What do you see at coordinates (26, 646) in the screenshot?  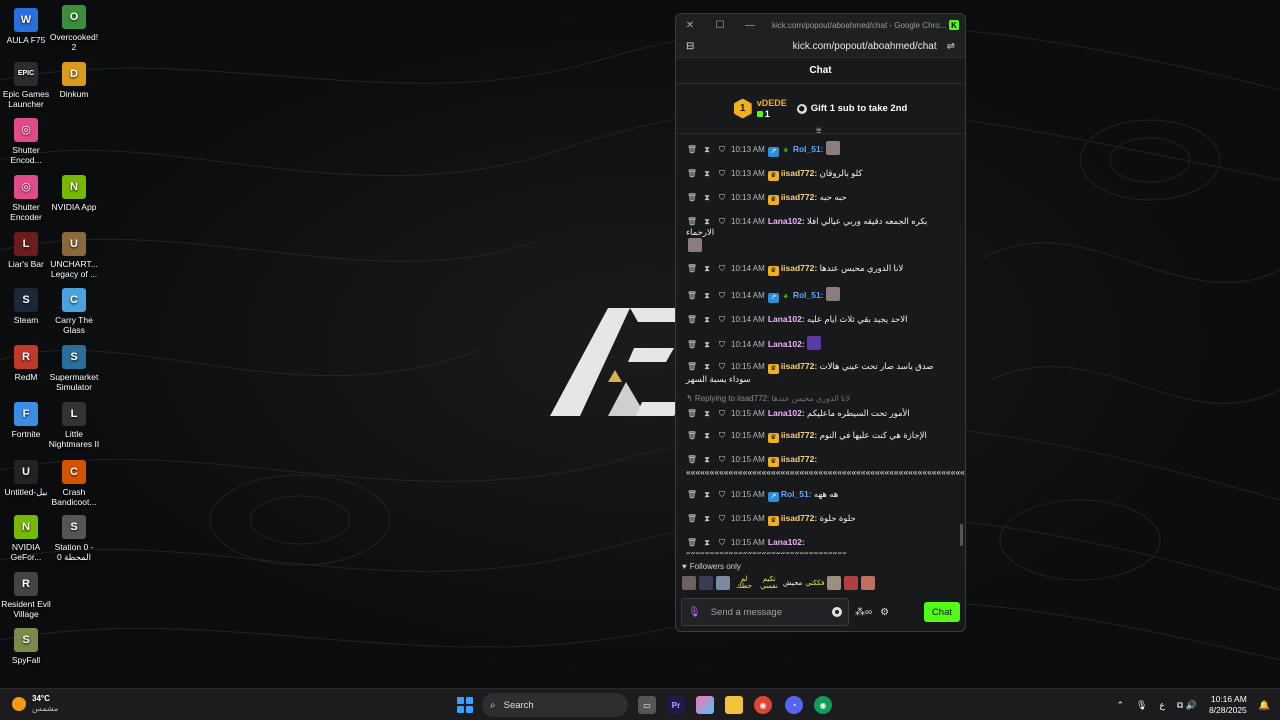 I see `desktop-icon: S SpyFall` at bounding box center [26, 646].